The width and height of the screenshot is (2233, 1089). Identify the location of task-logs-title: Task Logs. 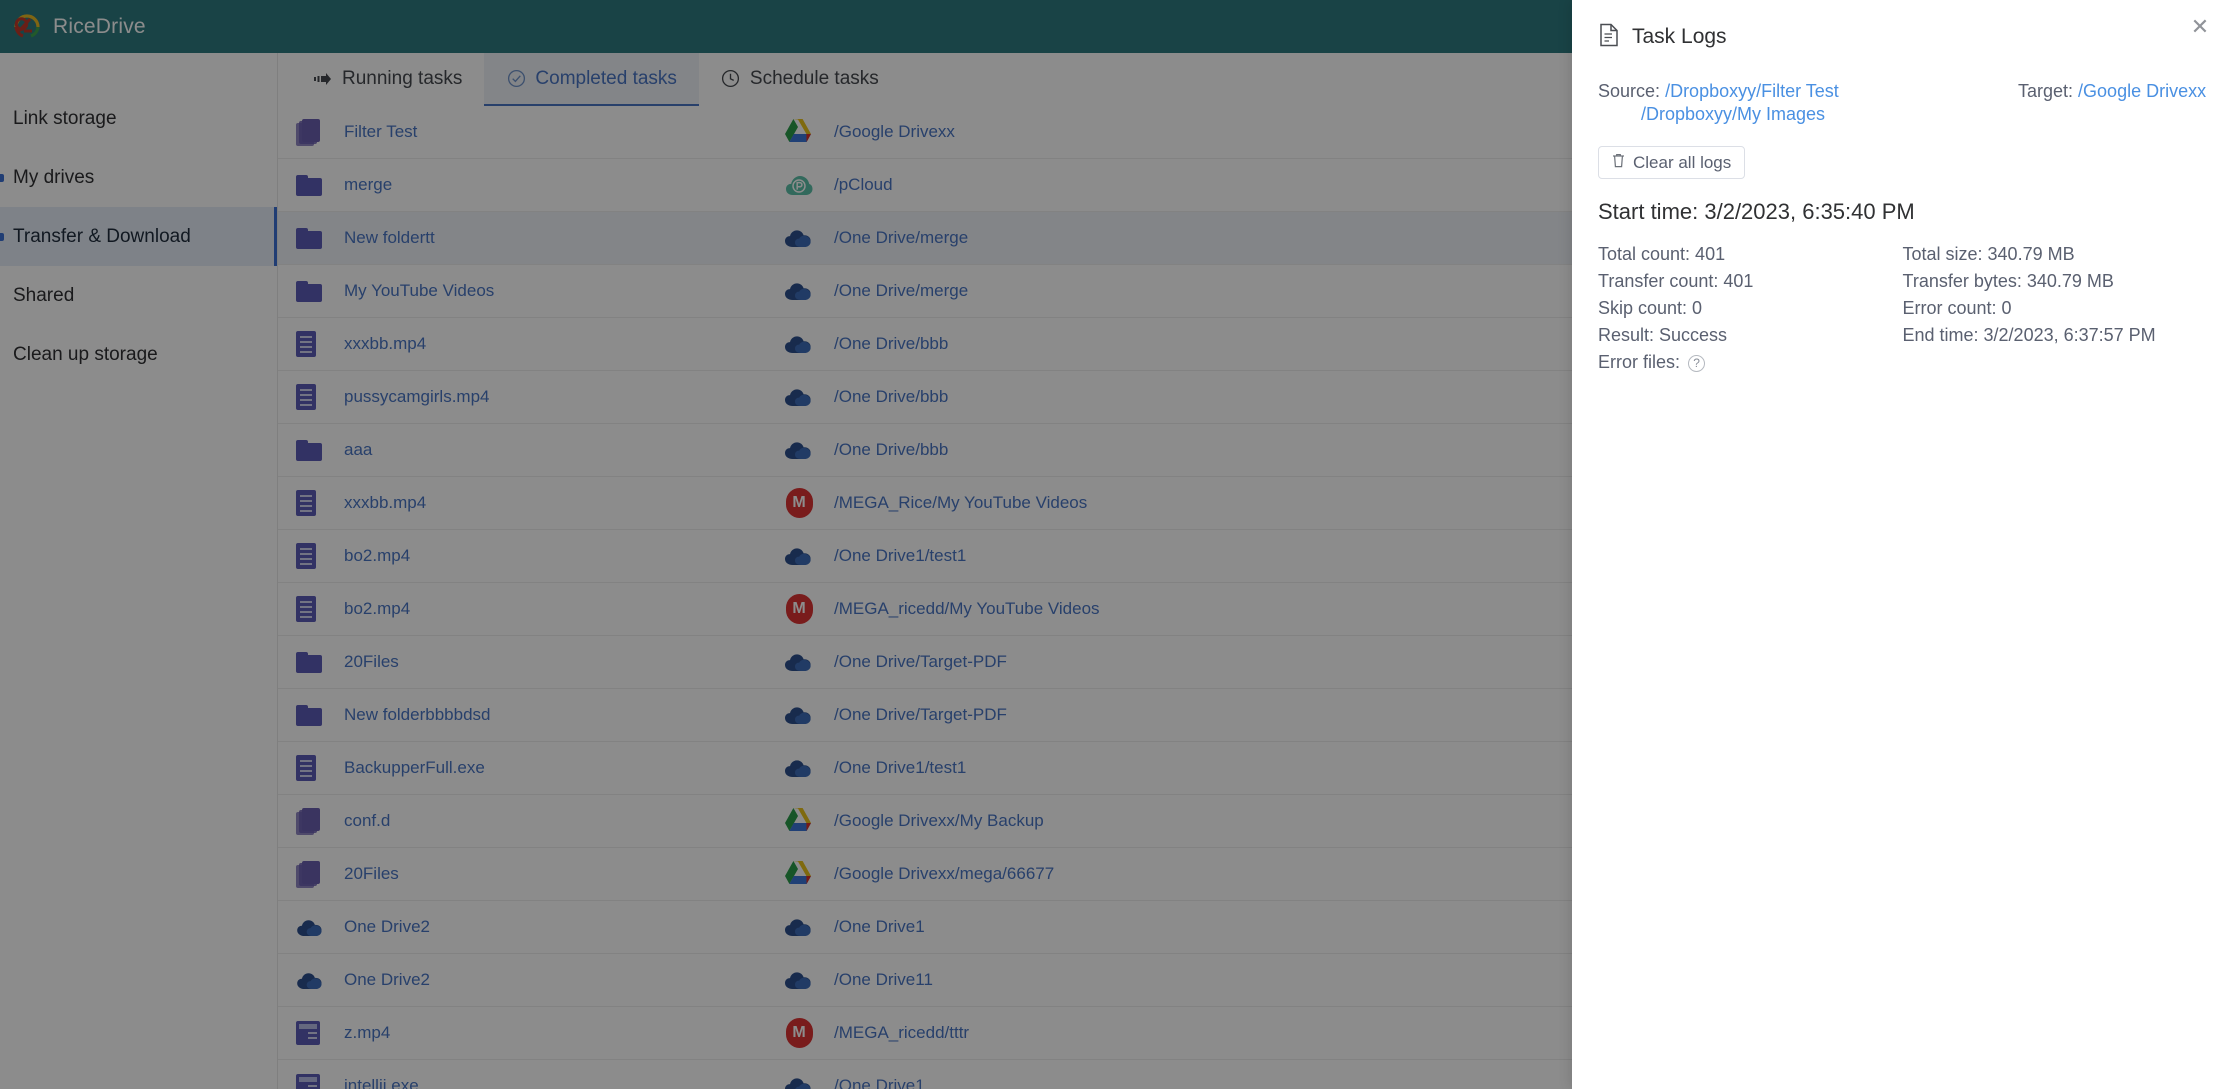
(1679, 36).